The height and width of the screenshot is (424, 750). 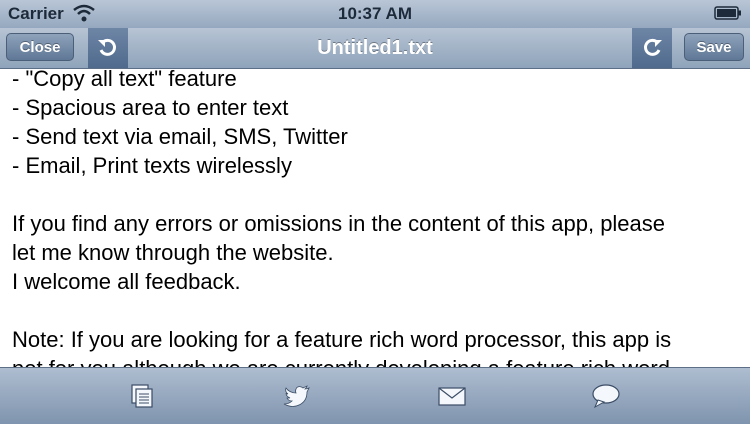 I want to click on text-line: - Spacious area to enter text, so click(x=150, y=107).